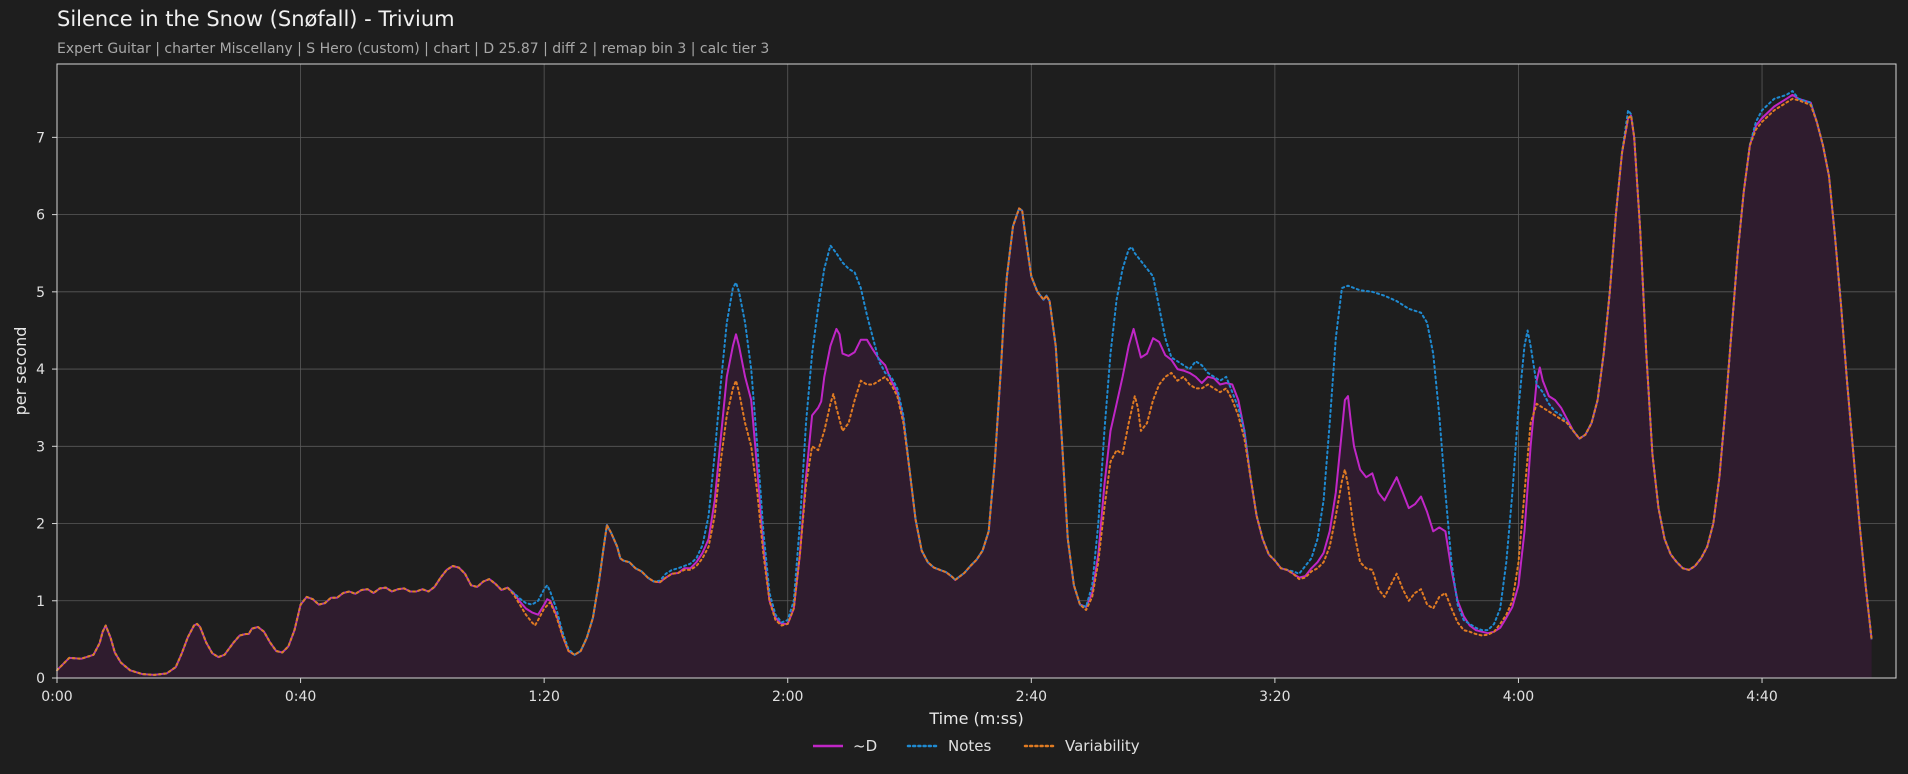 Image resolution: width=1908 pixels, height=774 pixels. I want to click on legend: ~D Notes Variability, so click(976, 746).